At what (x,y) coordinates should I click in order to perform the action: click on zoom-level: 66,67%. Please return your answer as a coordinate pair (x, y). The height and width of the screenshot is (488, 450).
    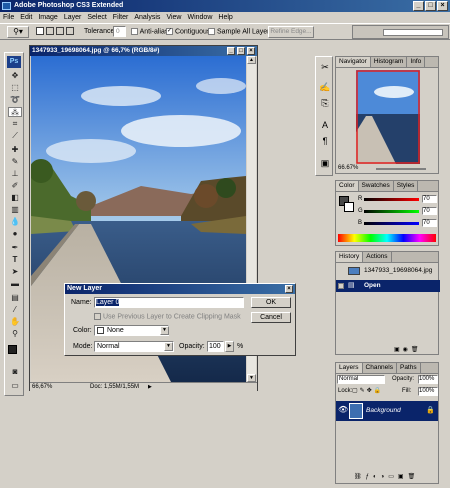
    Looking at the image, I should click on (42, 387).